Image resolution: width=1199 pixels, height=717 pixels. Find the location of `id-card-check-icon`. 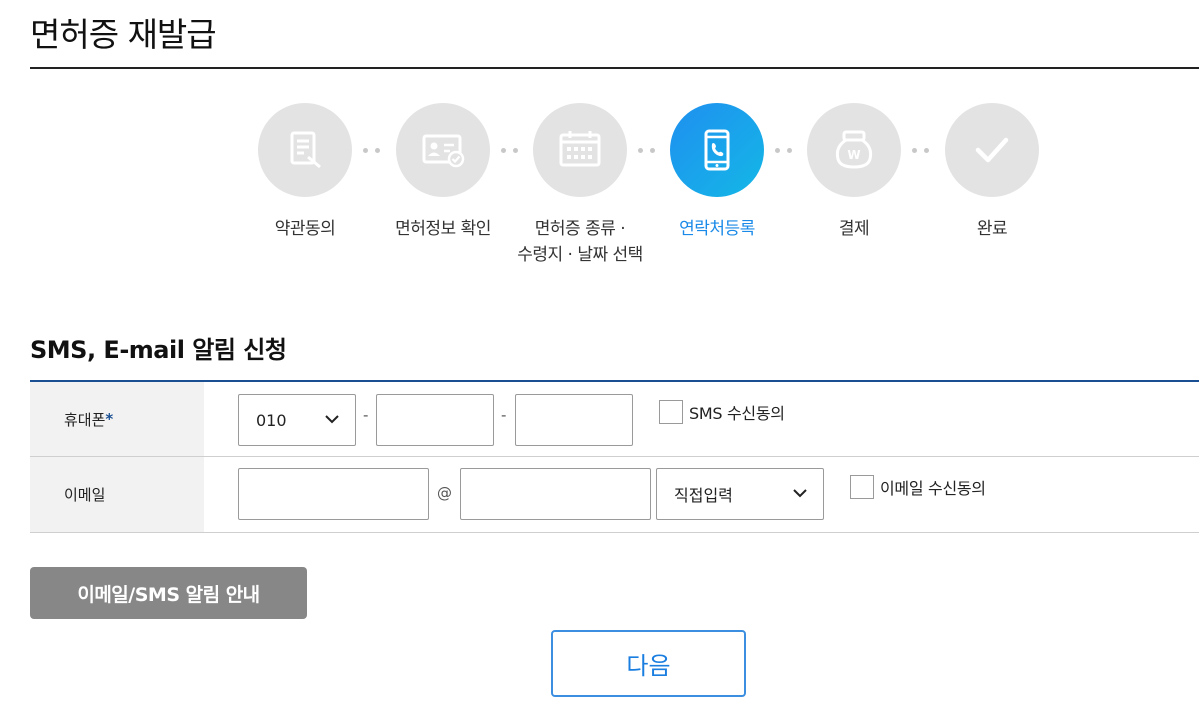

id-card-check-icon is located at coordinates (443, 151).